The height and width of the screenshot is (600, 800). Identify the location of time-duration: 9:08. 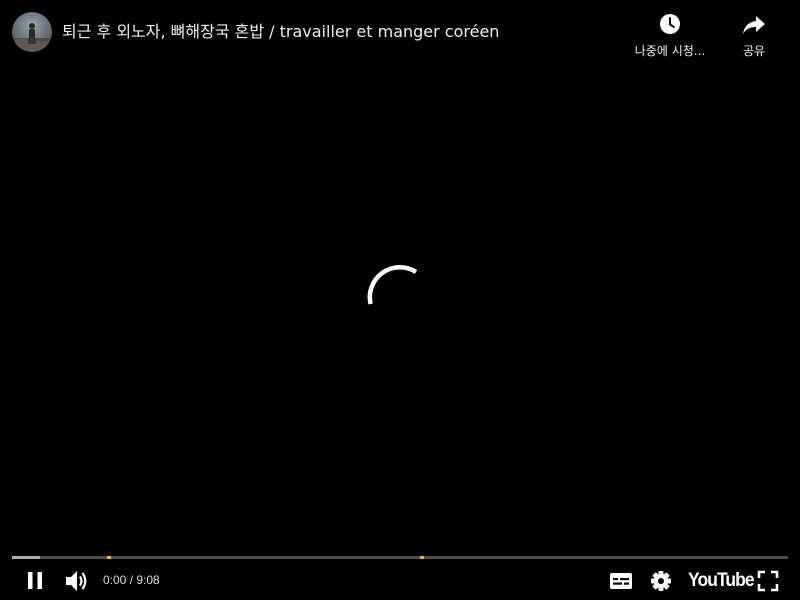
(148, 580).